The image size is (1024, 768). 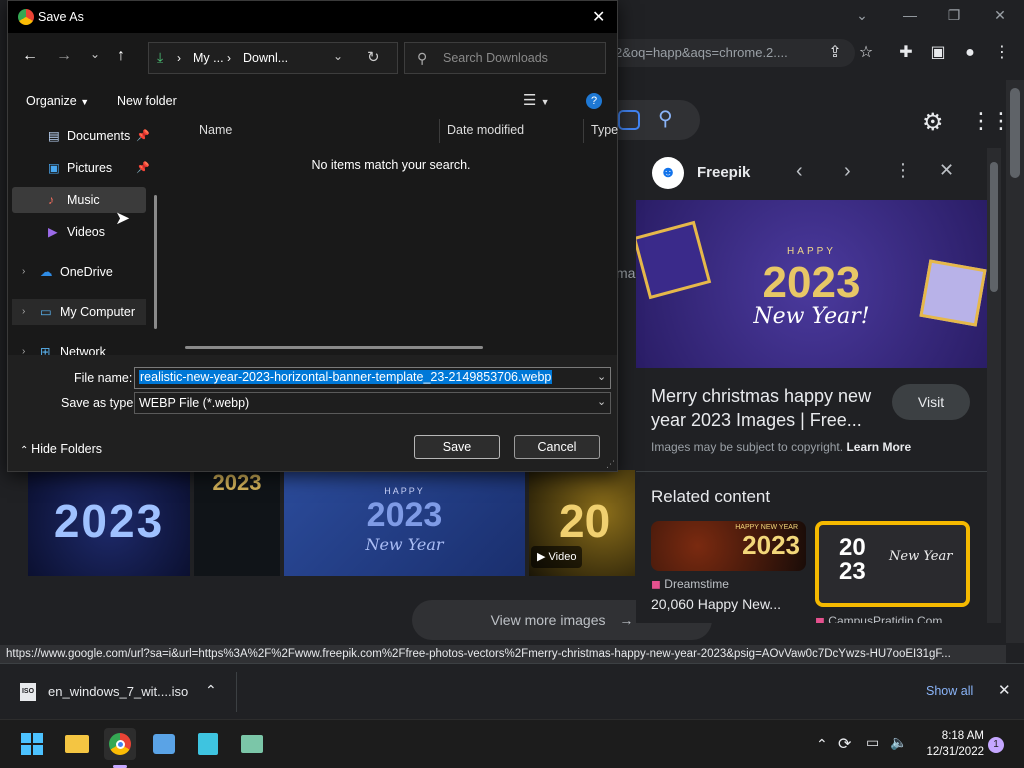 What do you see at coordinates (852, 571) in the screenshot?
I see `related-thumb-bottom: 23` at bounding box center [852, 571].